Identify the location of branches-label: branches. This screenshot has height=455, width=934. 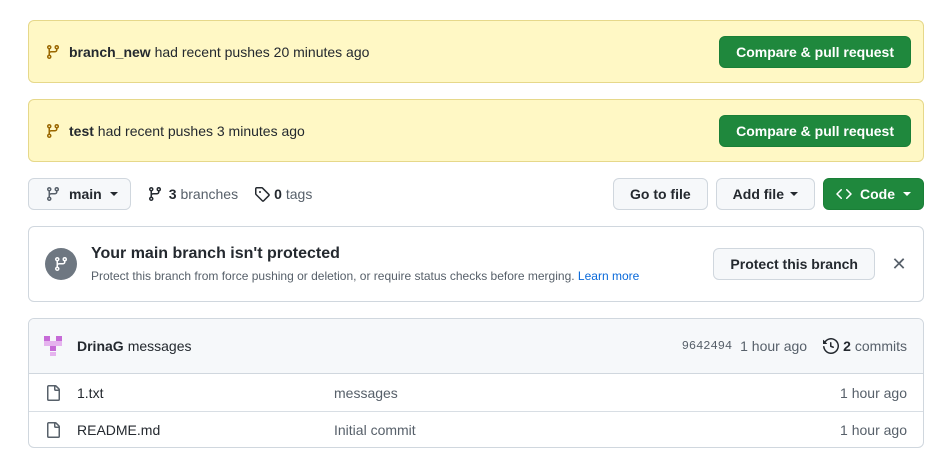
(209, 194).